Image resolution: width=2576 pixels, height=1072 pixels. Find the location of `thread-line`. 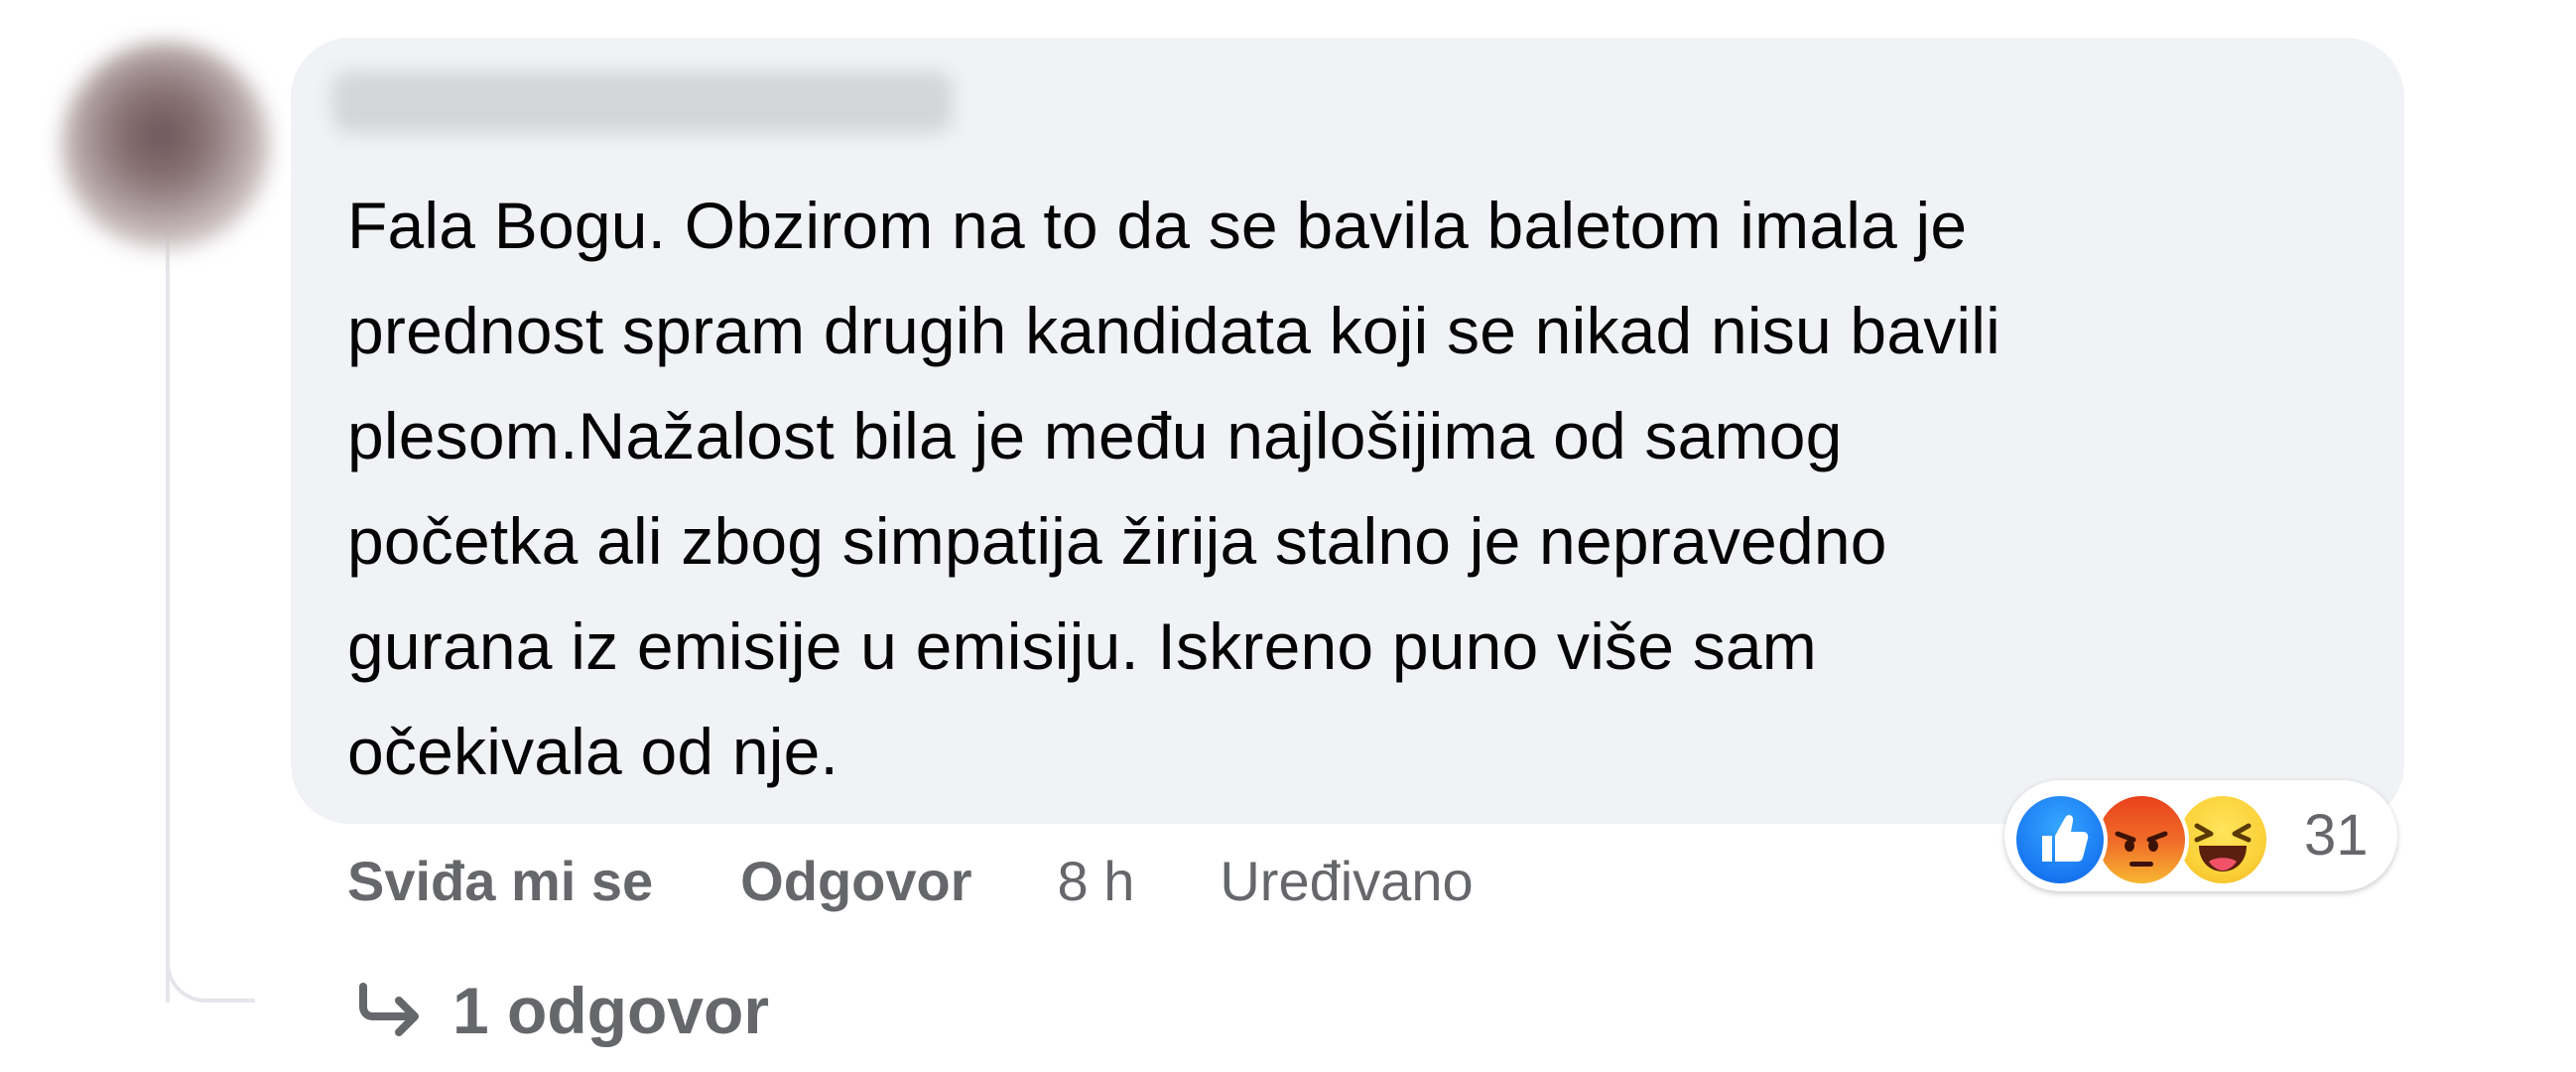

thread-line is located at coordinates (168, 615).